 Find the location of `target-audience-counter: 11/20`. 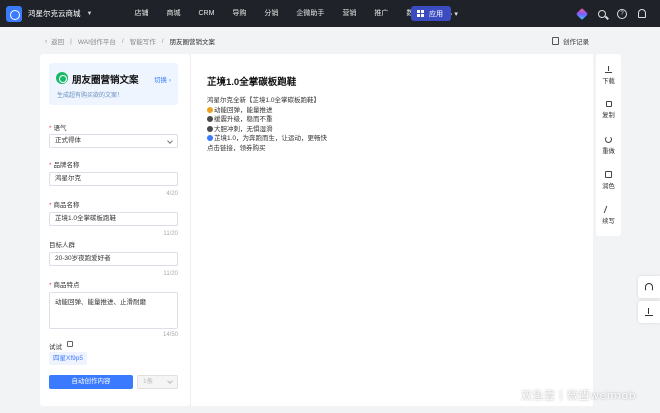

target-audience-counter: 11/20 is located at coordinates (170, 274).